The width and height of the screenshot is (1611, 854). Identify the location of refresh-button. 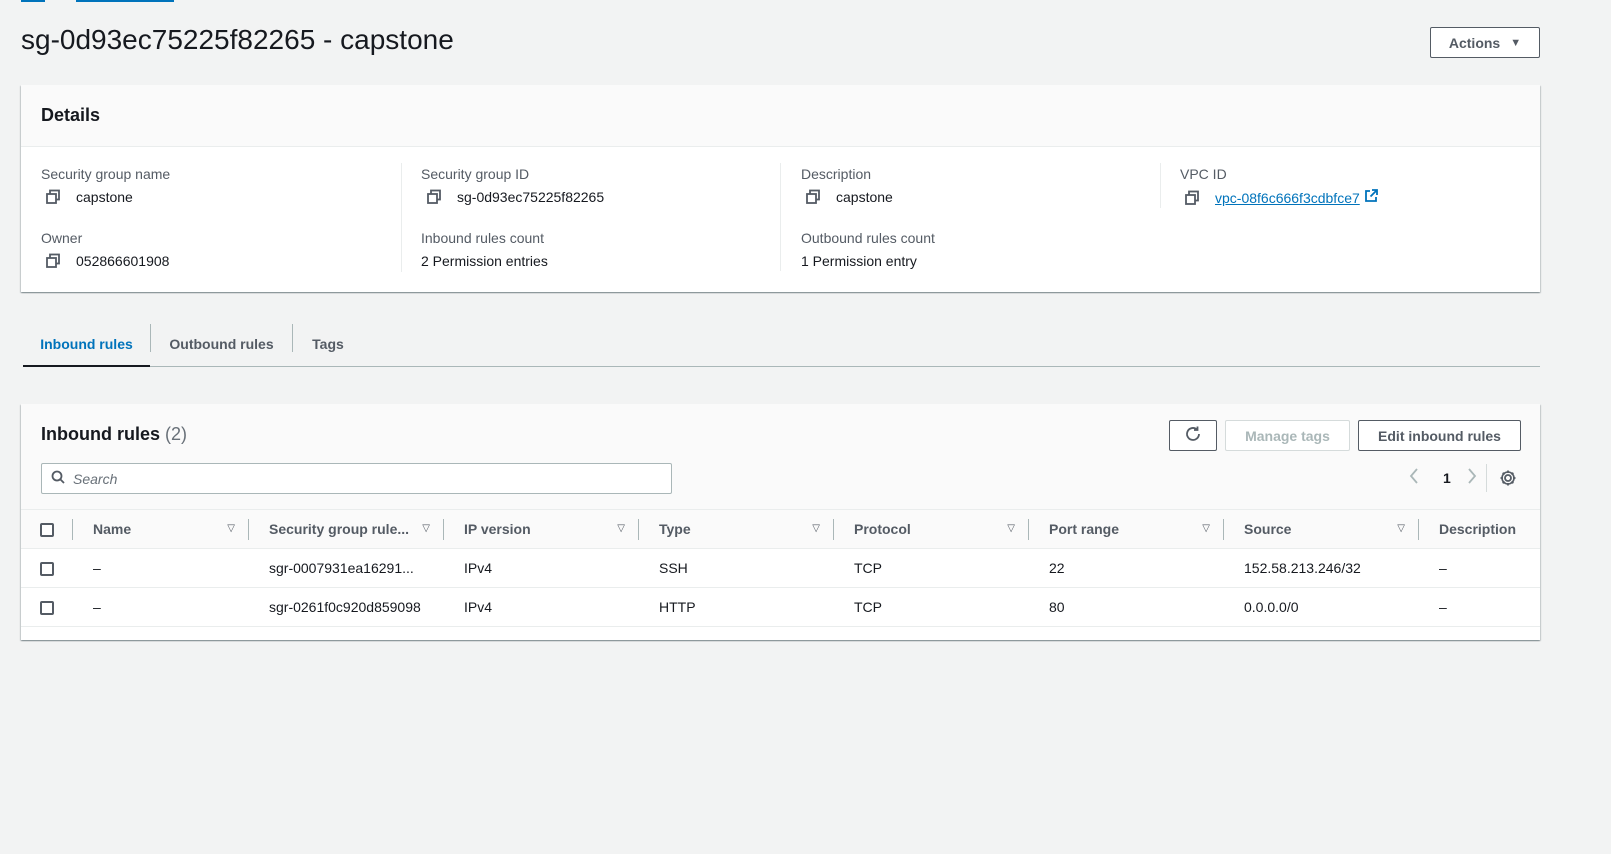
(1193, 435).